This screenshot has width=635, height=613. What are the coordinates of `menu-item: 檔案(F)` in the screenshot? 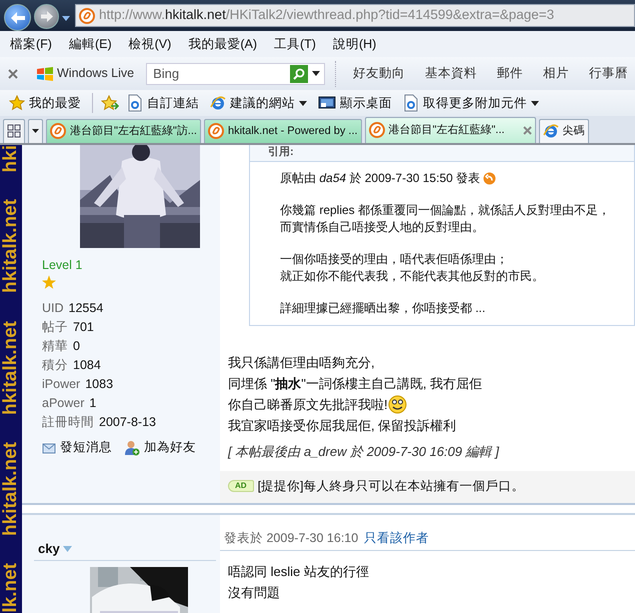 It's located at (31, 44).